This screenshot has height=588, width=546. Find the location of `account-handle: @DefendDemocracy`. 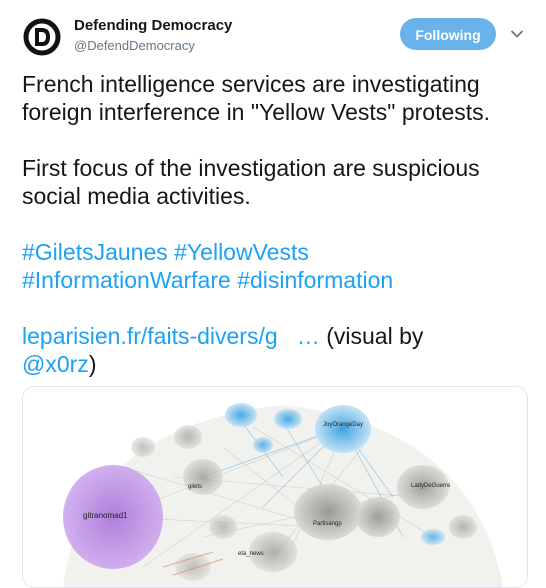

account-handle: @DefendDemocracy is located at coordinates (134, 45).